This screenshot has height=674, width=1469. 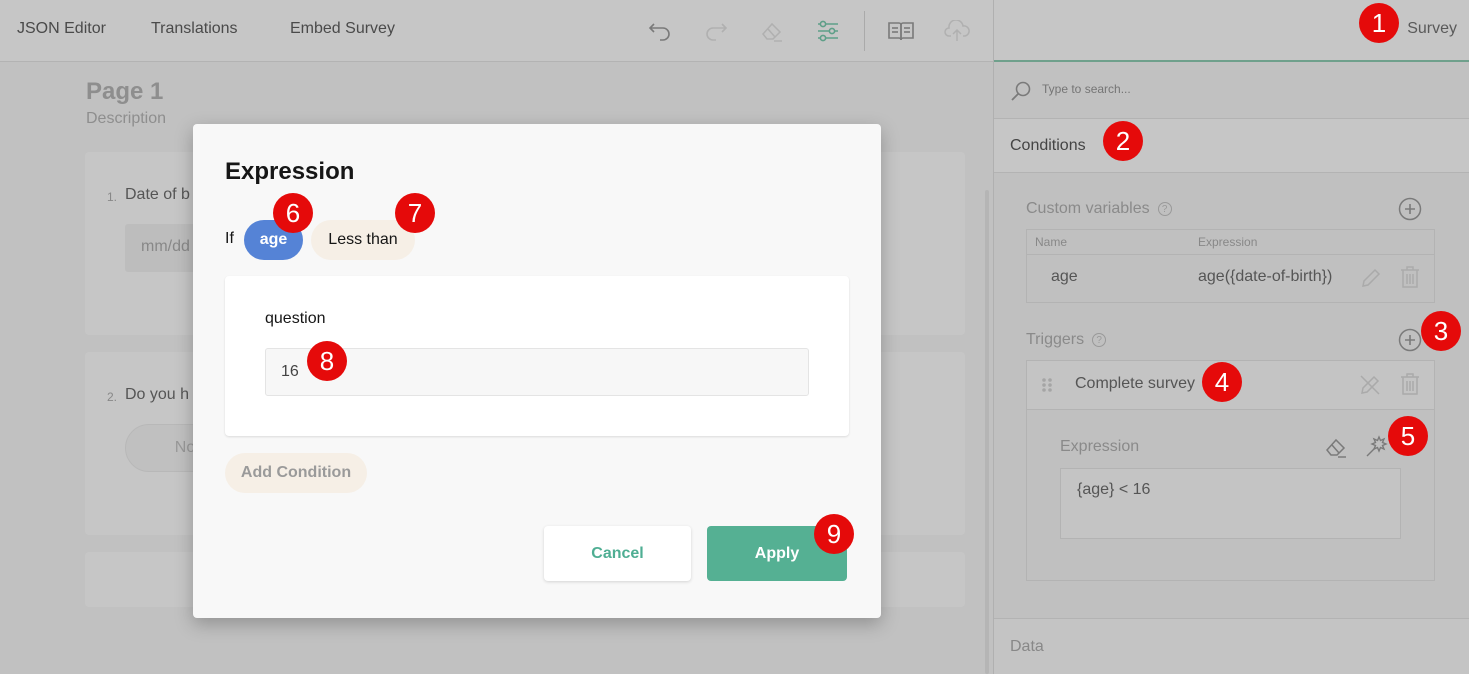 What do you see at coordinates (1231, 31) in the screenshot?
I see `panel-header: Survey` at bounding box center [1231, 31].